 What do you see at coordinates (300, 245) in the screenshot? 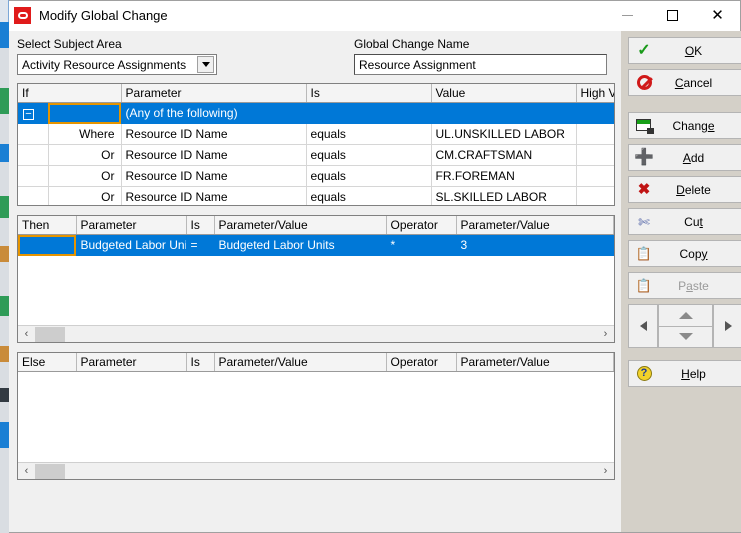
I see `then-row-parameter-value: Budgeted Labor Units` at bounding box center [300, 245].